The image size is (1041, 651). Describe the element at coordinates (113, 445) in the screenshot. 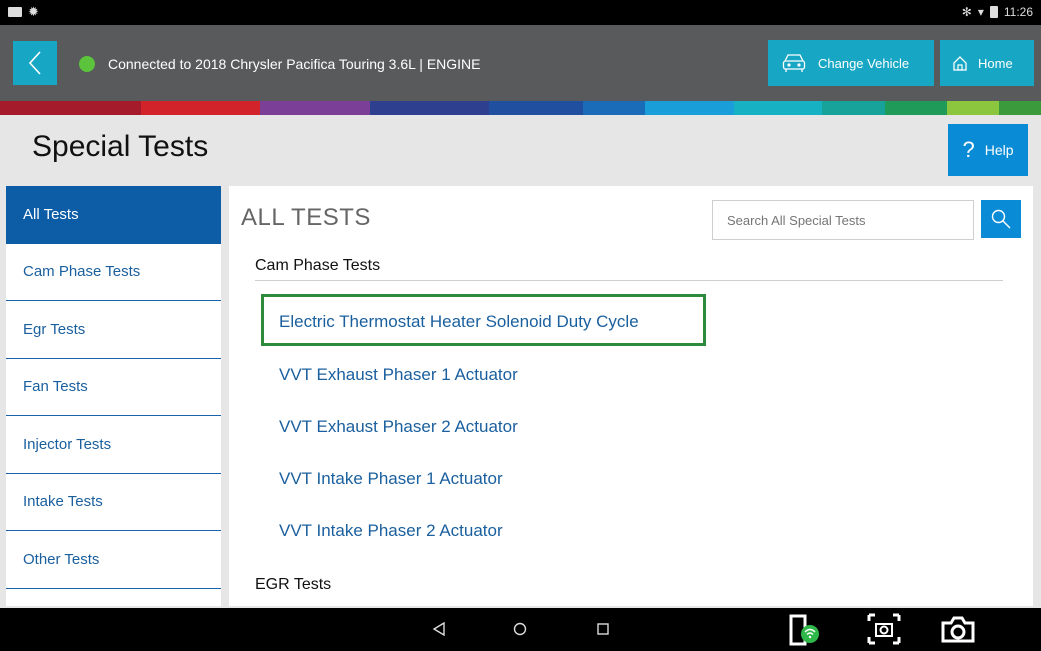

I see `sidebar-item-injector-tests: Injector Tests` at that location.